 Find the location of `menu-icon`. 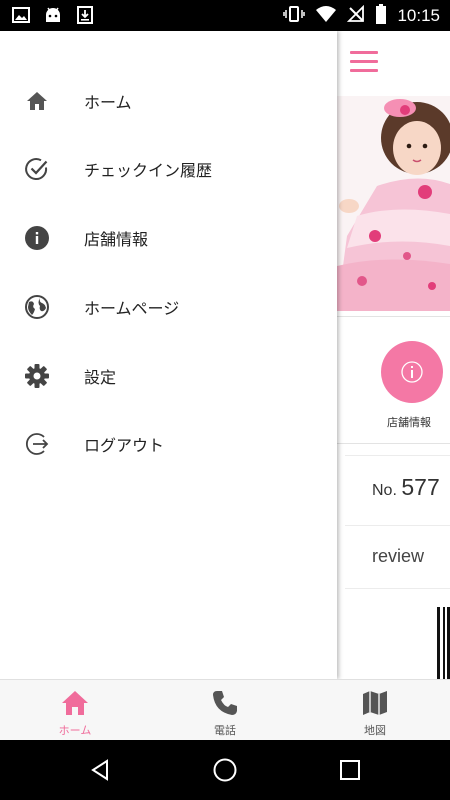

menu-icon is located at coordinates (364, 62).